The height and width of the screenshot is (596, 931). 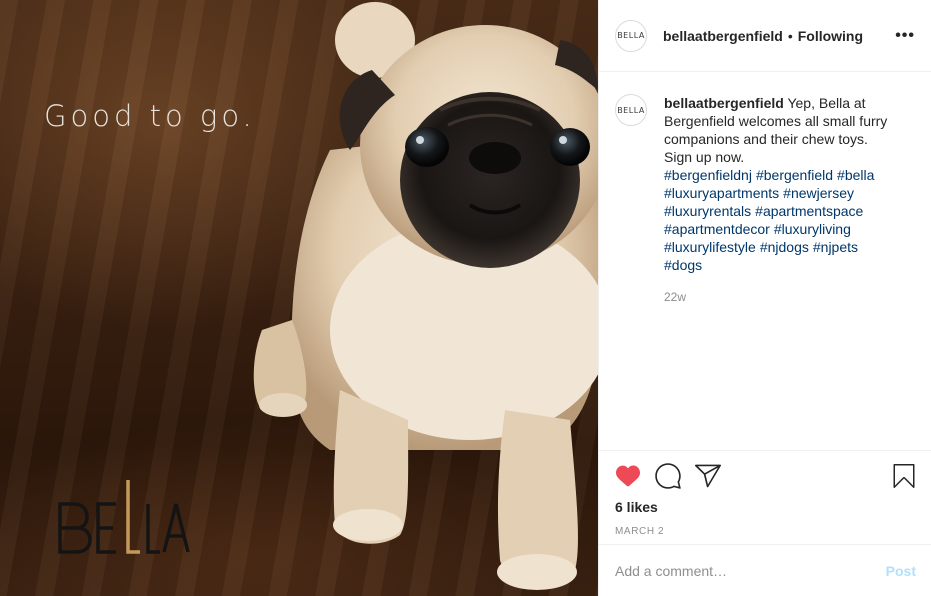 What do you see at coordinates (723, 36) in the screenshot?
I see `header-username: bellaatbergenfield` at bounding box center [723, 36].